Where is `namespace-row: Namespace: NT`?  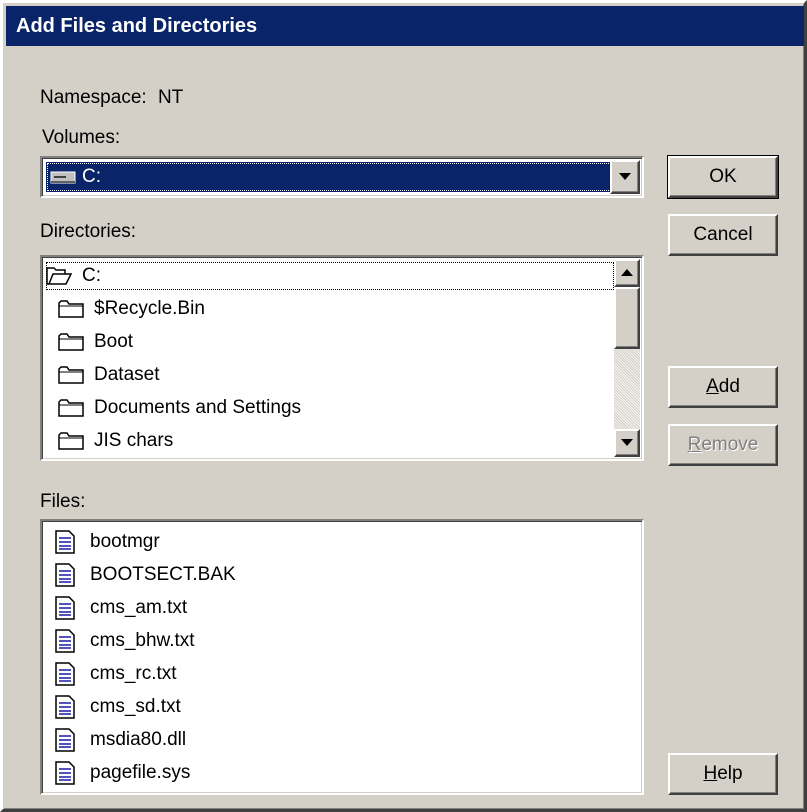
namespace-row: Namespace: NT is located at coordinates (111, 98).